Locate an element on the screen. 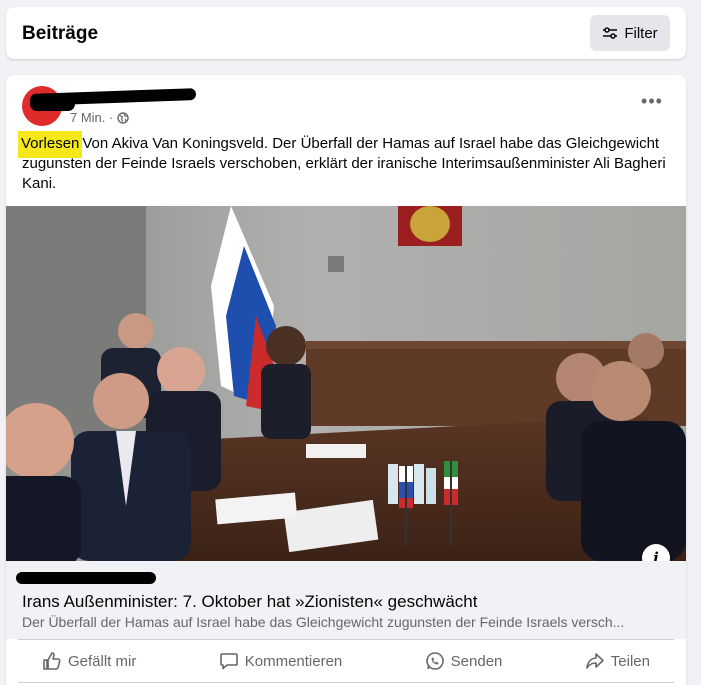 This screenshot has height=685, width=701. public-globe-icon is located at coordinates (123, 117).